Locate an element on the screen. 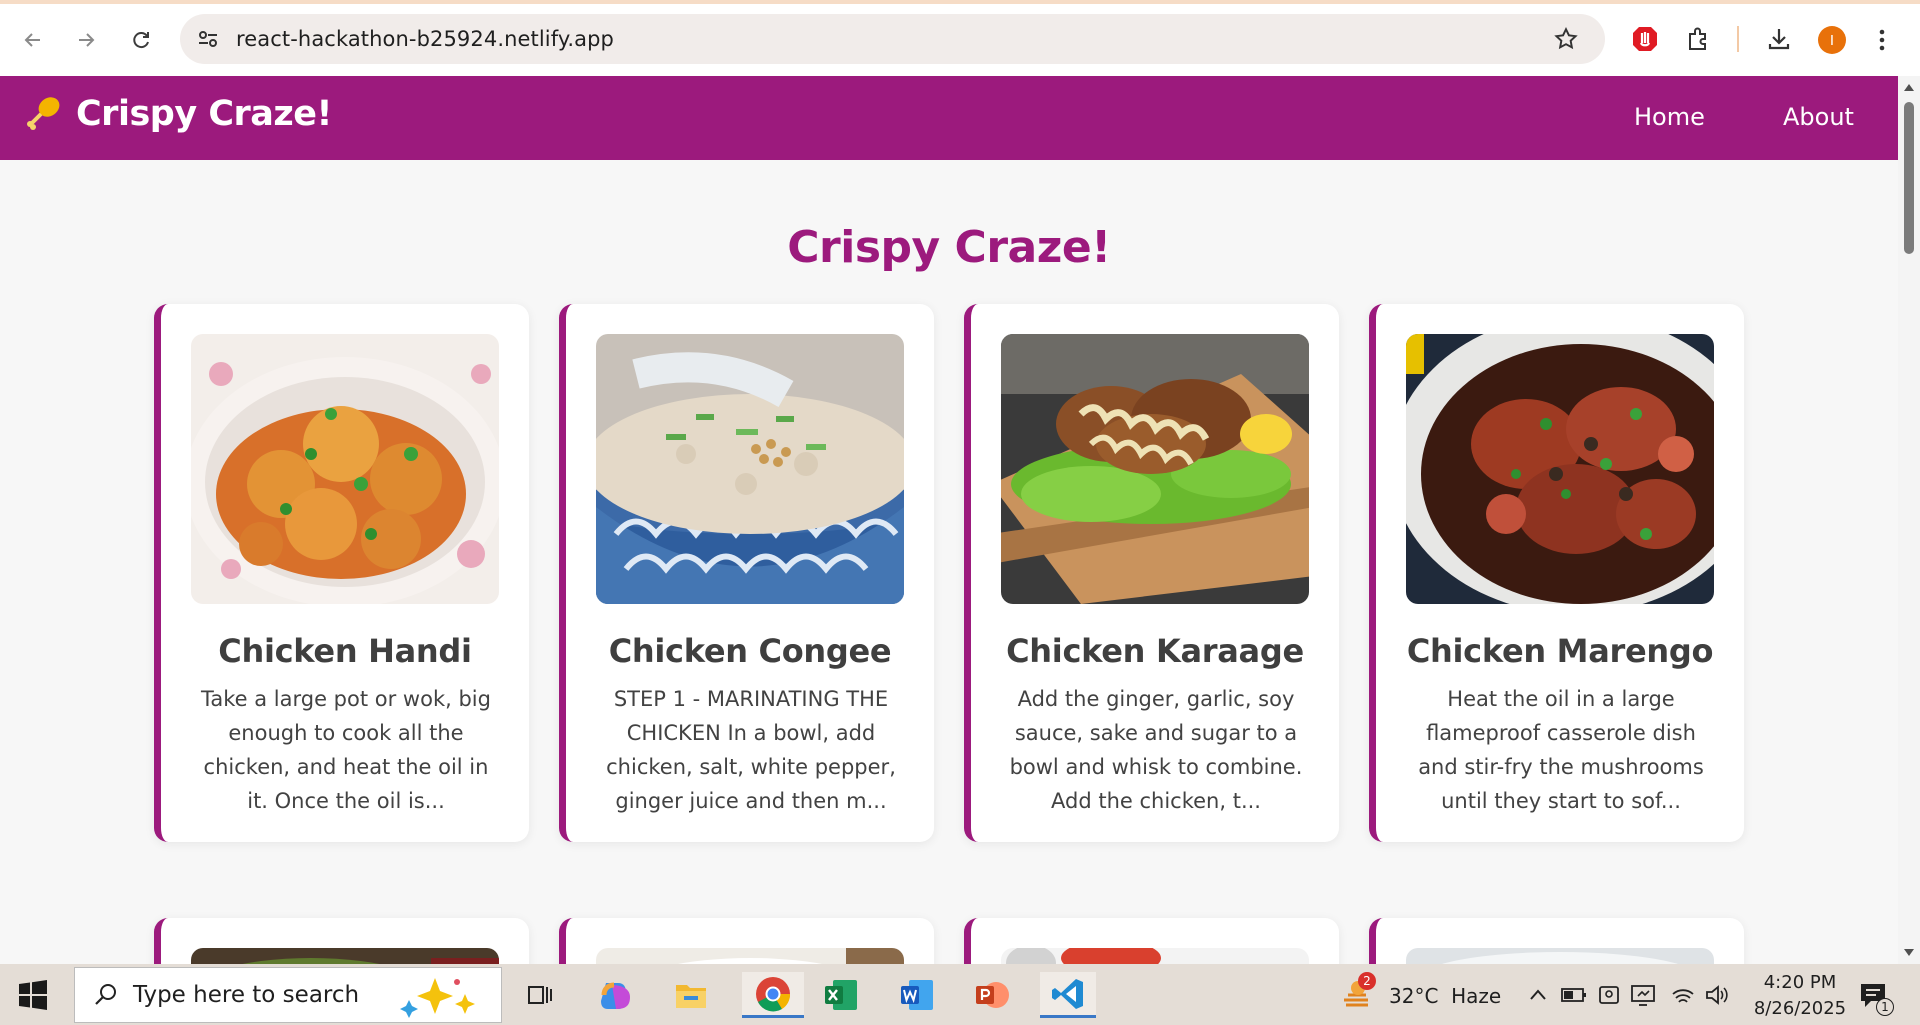  powerpoint-icon is located at coordinates (992, 995).